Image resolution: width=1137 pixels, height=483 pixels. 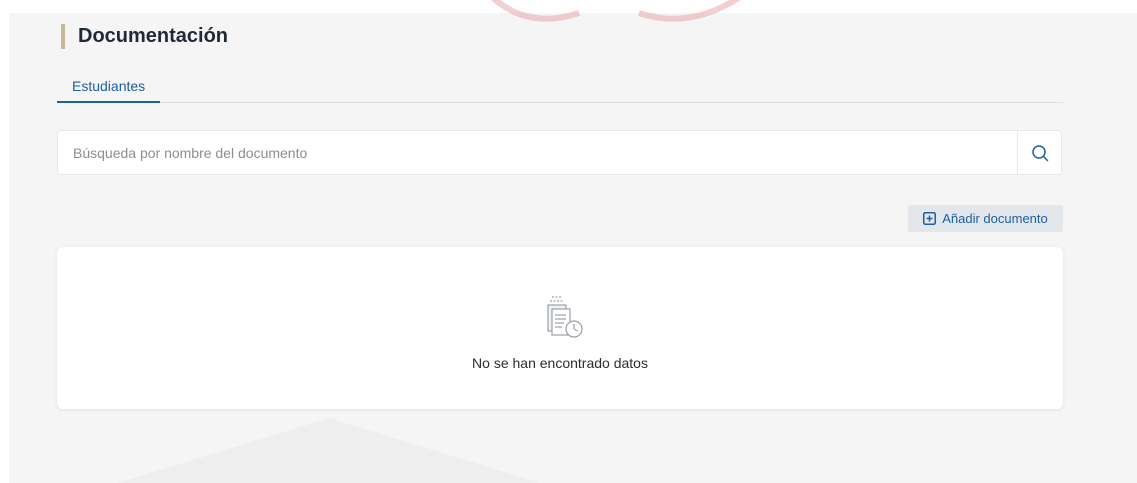 I want to click on page-title: Documentación, so click(x=153, y=36).